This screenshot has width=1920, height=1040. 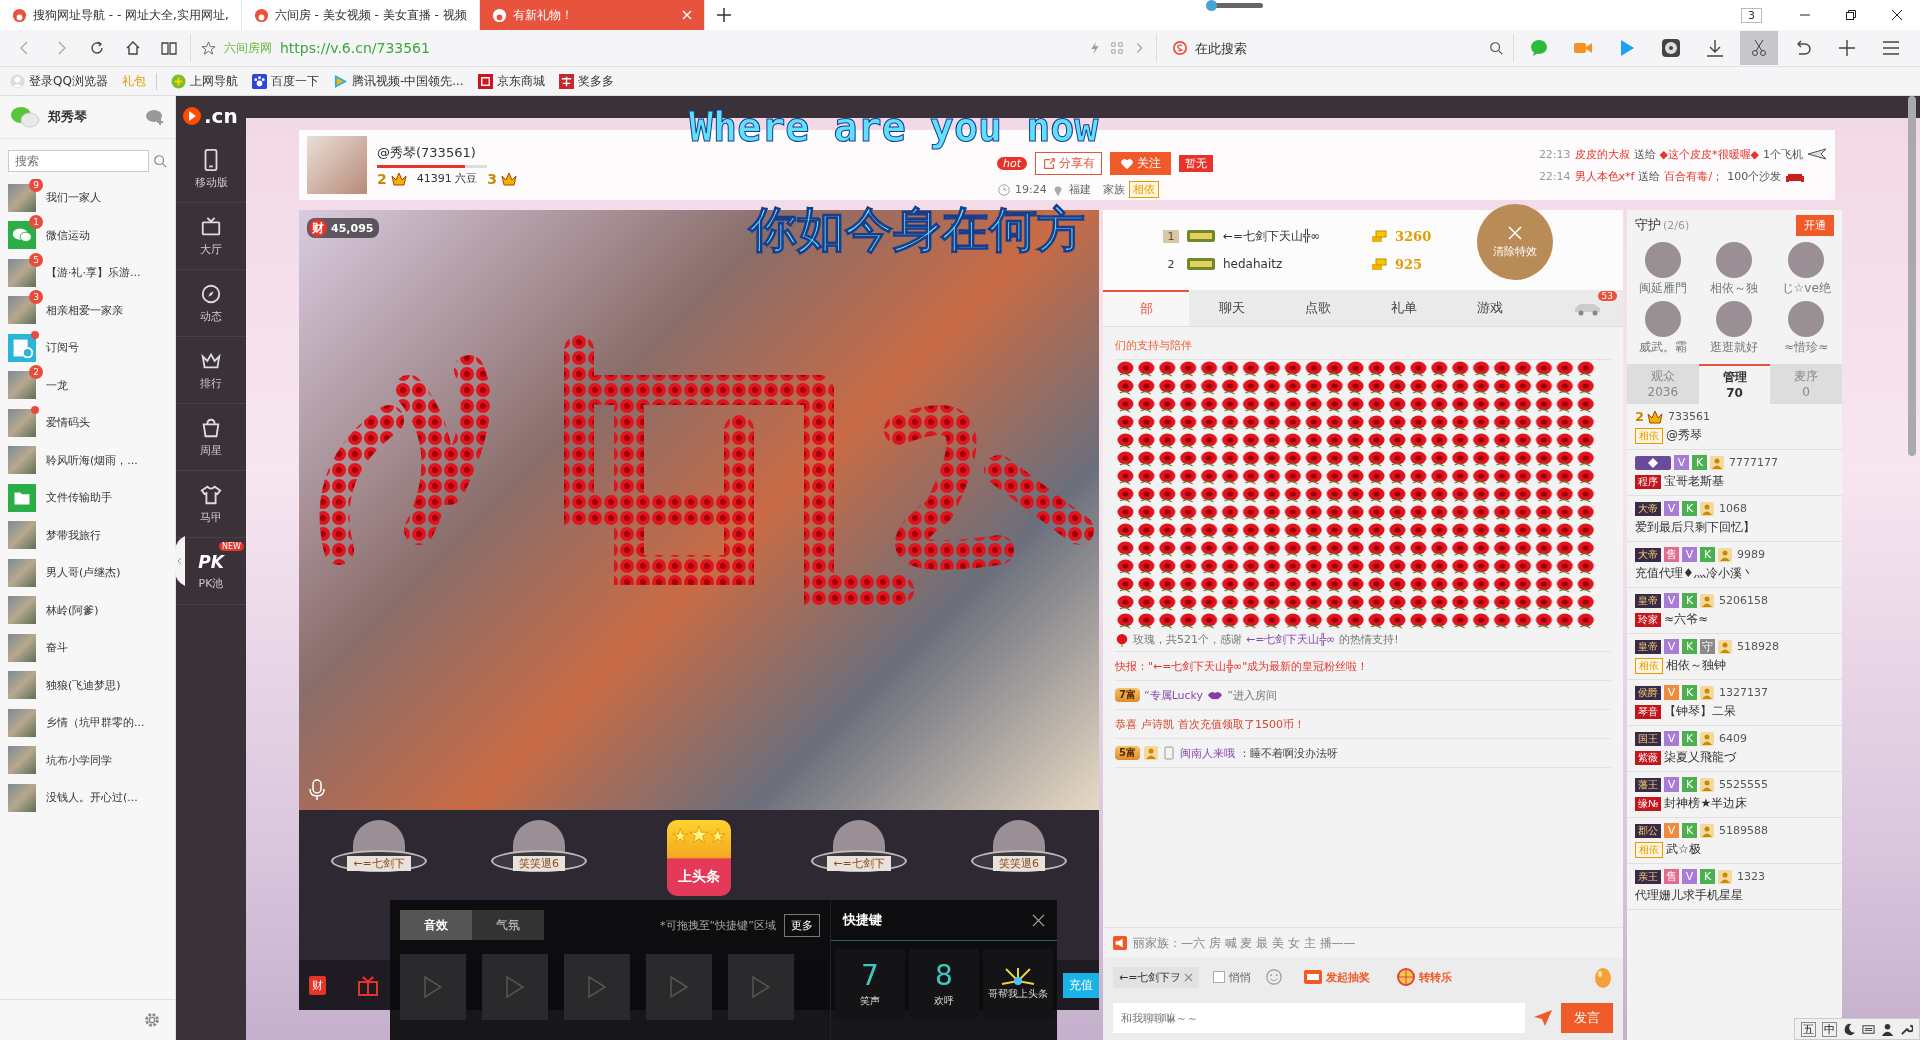 What do you see at coordinates (87, 535) in the screenshot?
I see `chat-list-item: 梦带我旅行` at bounding box center [87, 535].